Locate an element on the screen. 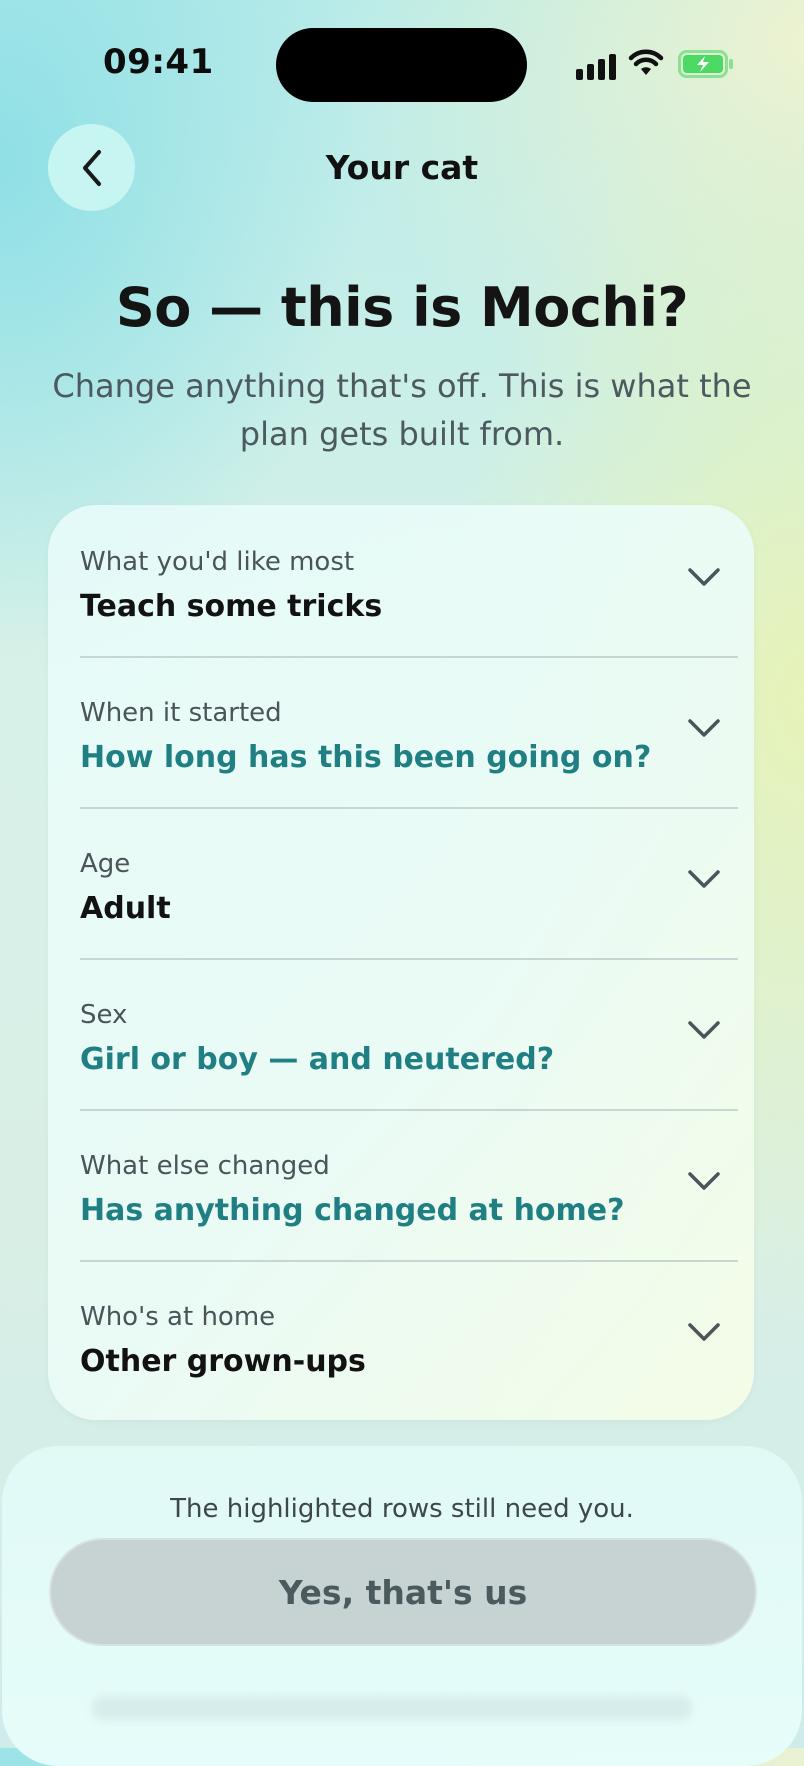 The image size is (804, 1766). status-bar: 09:41 is located at coordinates (402, 65).